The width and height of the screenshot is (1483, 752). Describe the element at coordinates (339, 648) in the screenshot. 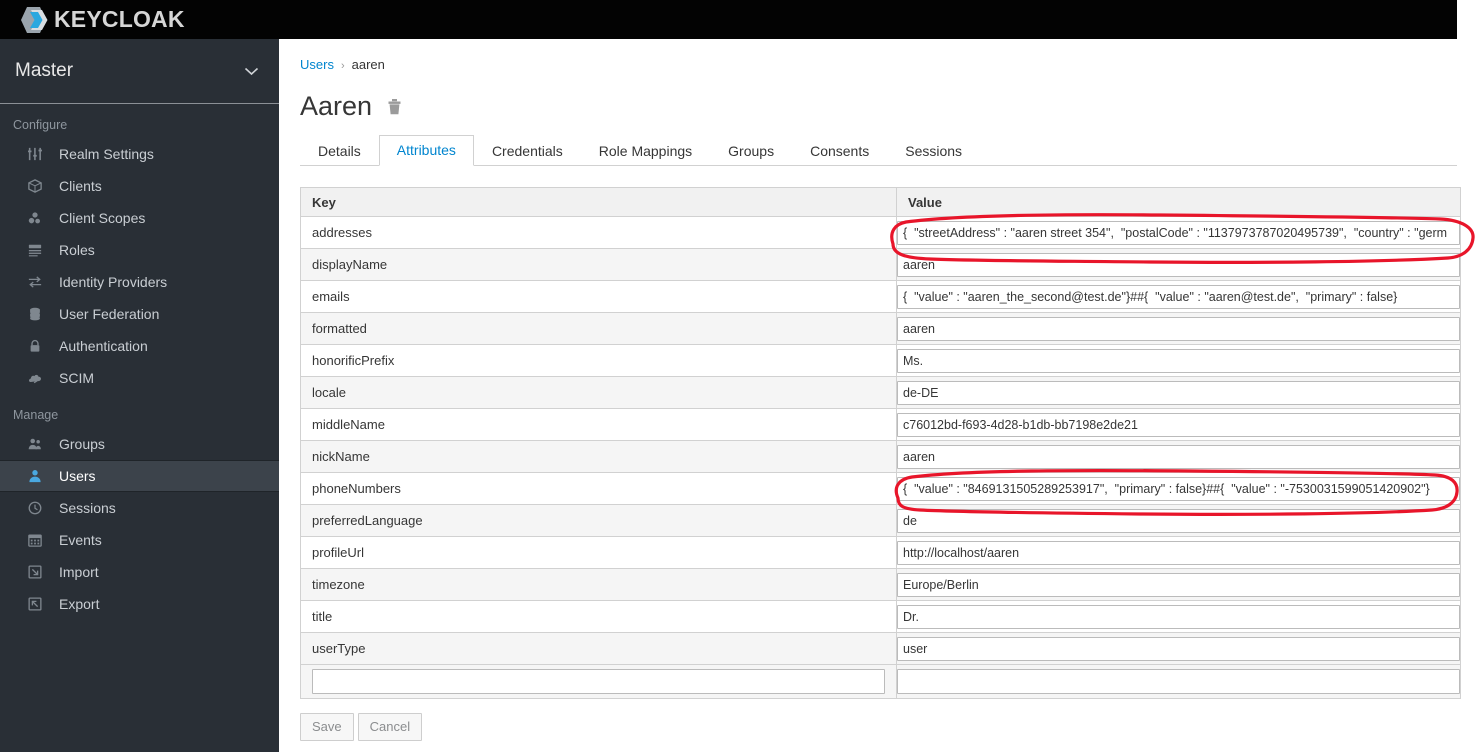

I see `attribute-key-label: userType` at that location.